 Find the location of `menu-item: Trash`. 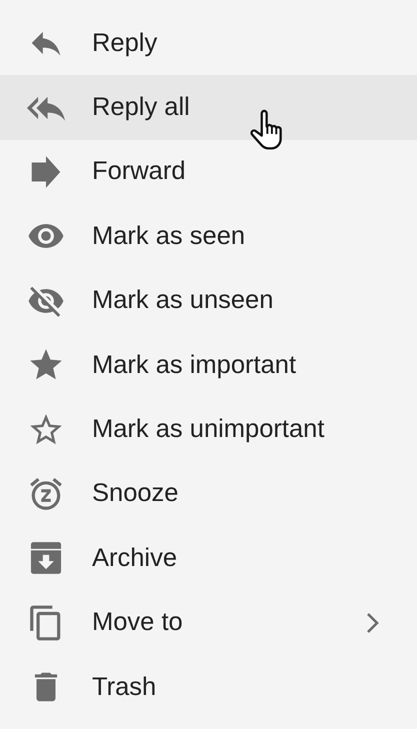

menu-item: Trash is located at coordinates (208, 687).